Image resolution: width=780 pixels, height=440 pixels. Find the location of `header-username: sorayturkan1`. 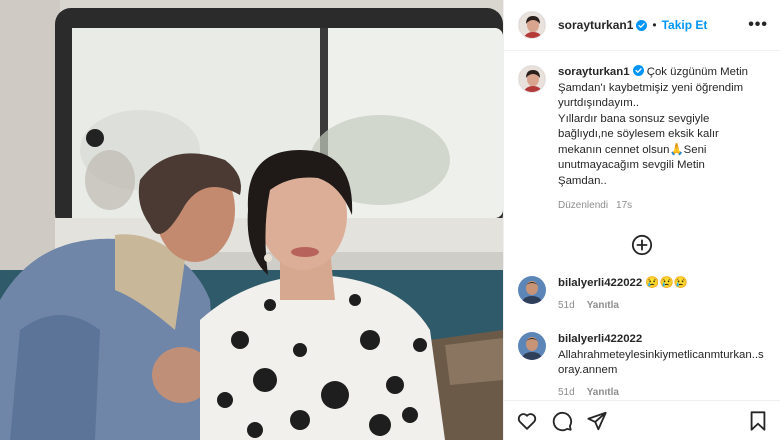

header-username: sorayturkan1 is located at coordinates (595, 25).